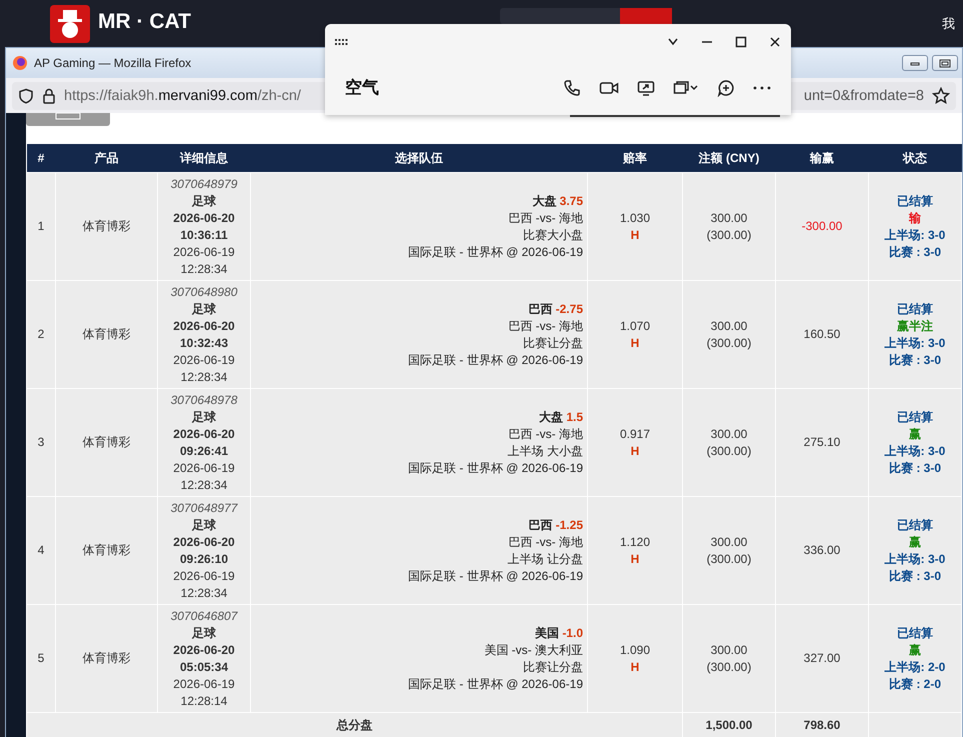  What do you see at coordinates (569, 525) in the screenshot?
I see `line-value: -1.25` at bounding box center [569, 525].